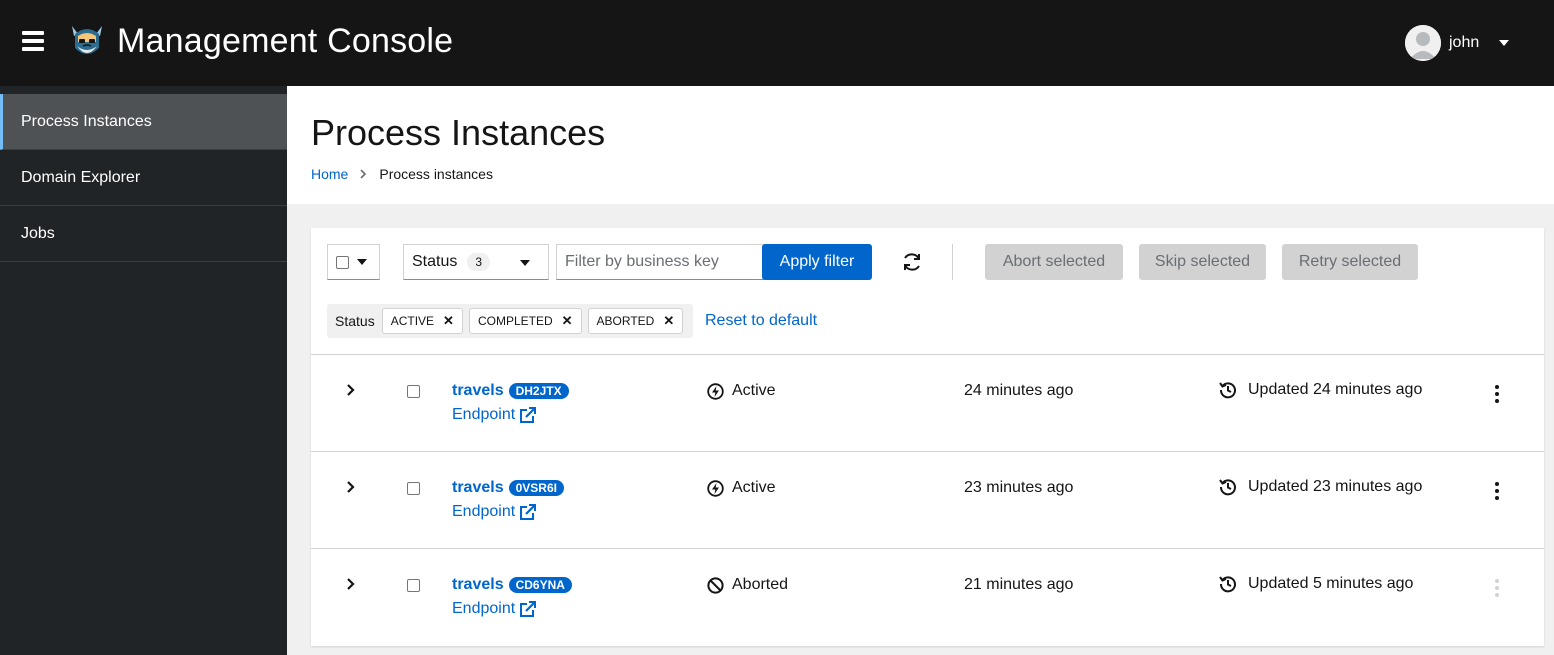 Image resolution: width=1554 pixels, height=655 pixels. I want to click on created-time: 24 minutes ago, so click(1019, 390).